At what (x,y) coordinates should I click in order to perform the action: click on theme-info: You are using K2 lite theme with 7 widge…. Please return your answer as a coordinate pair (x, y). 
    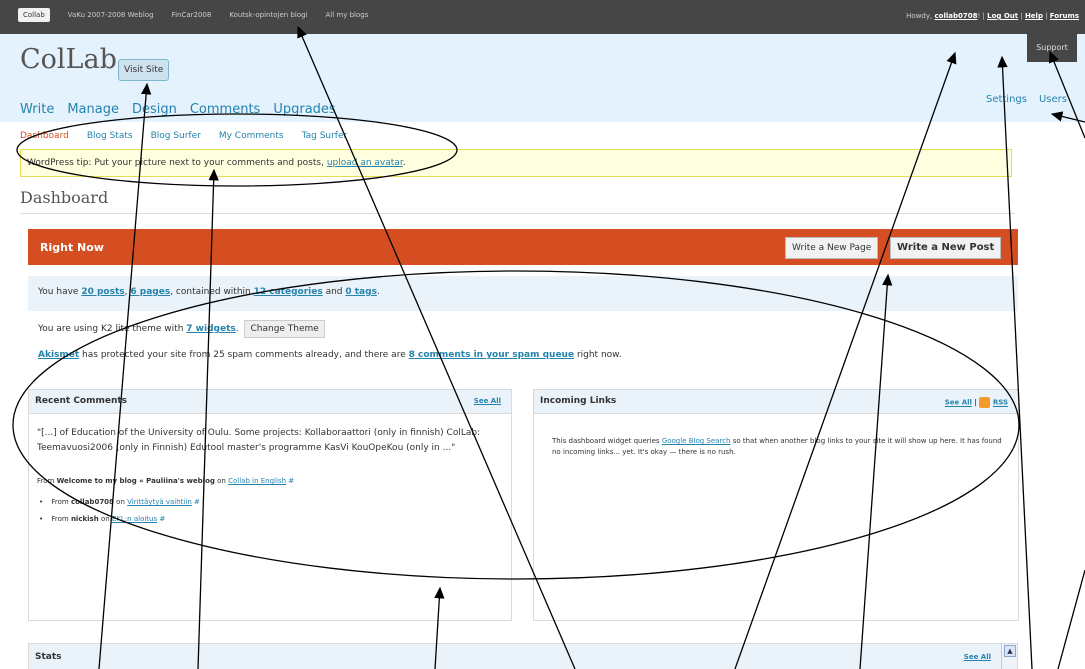
    Looking at the image, I should click on (181, 329).